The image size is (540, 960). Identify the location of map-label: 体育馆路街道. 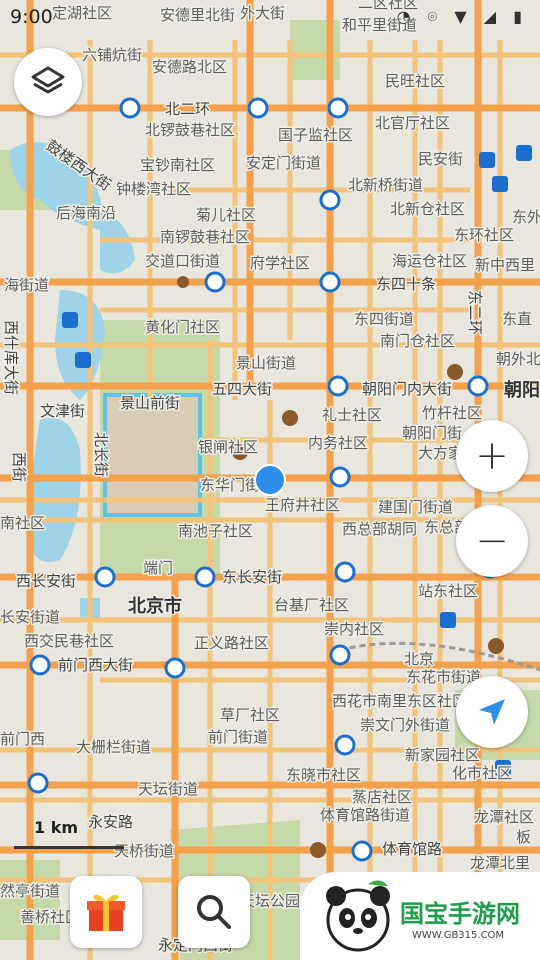
(365, 815).